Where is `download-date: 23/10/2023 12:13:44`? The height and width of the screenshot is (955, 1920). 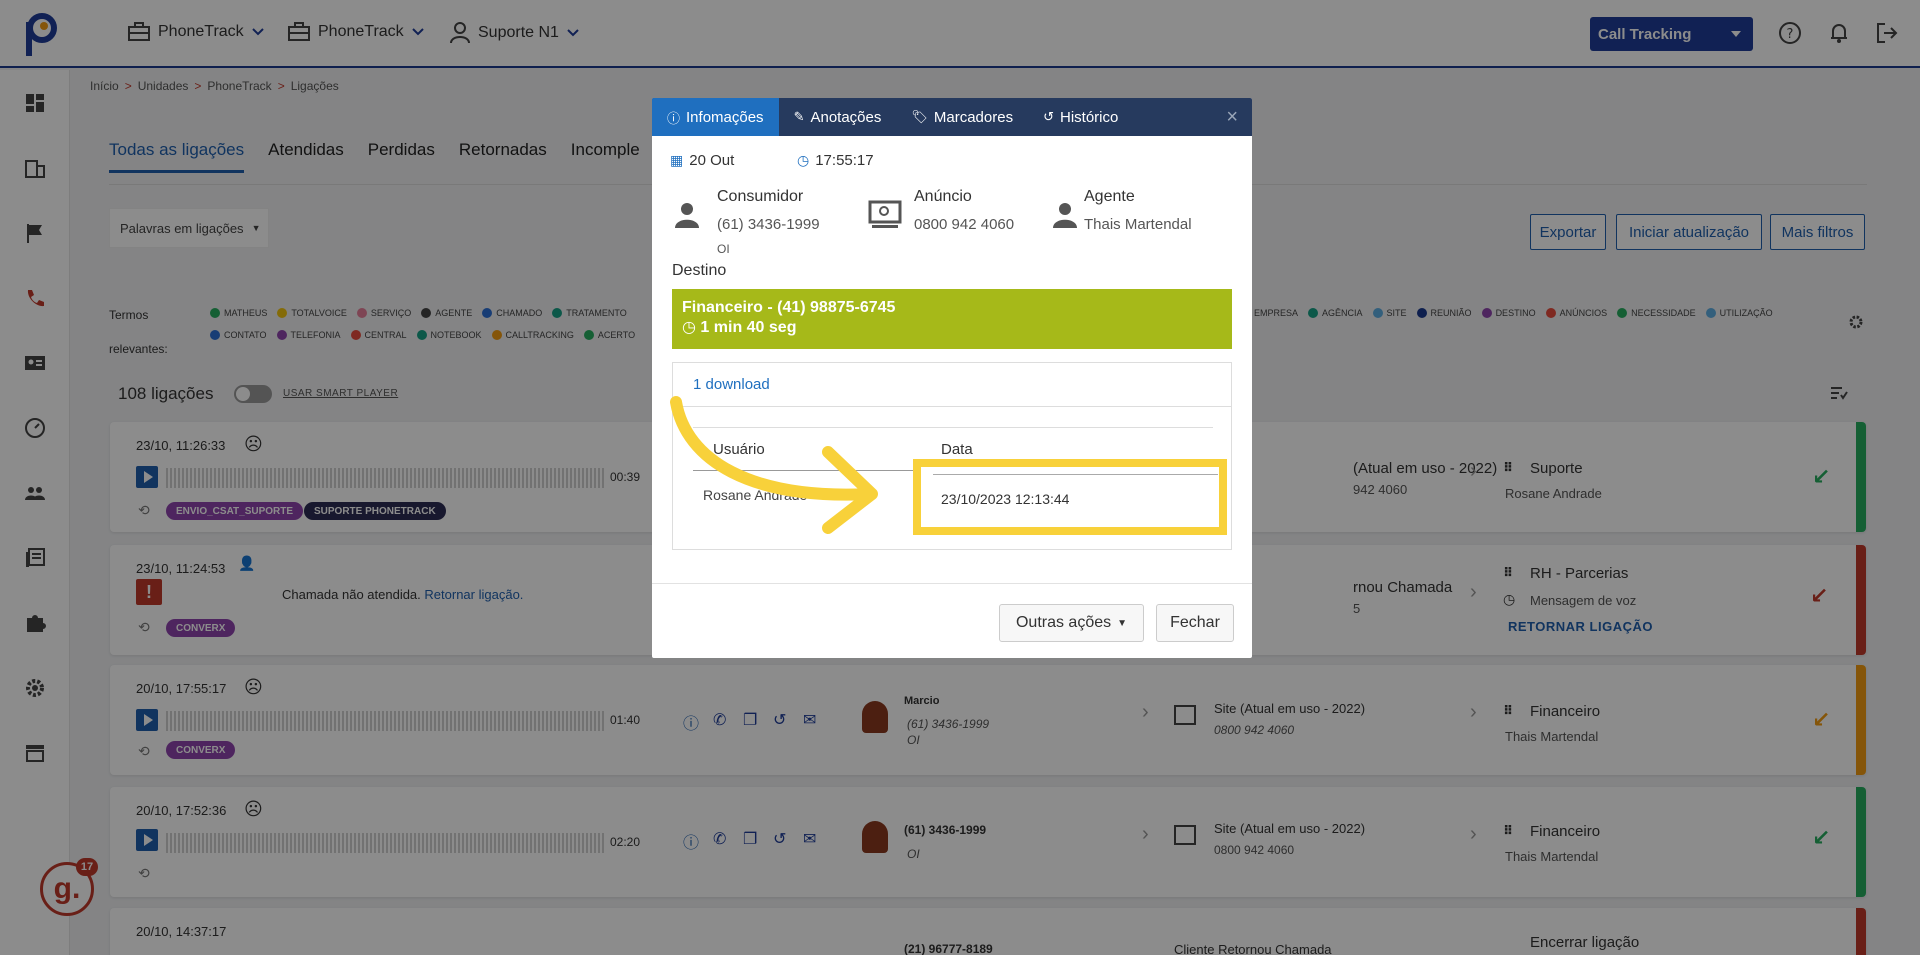
download-date: 23/10/2023 12:13:44 is located at coordinates (1005, 499).